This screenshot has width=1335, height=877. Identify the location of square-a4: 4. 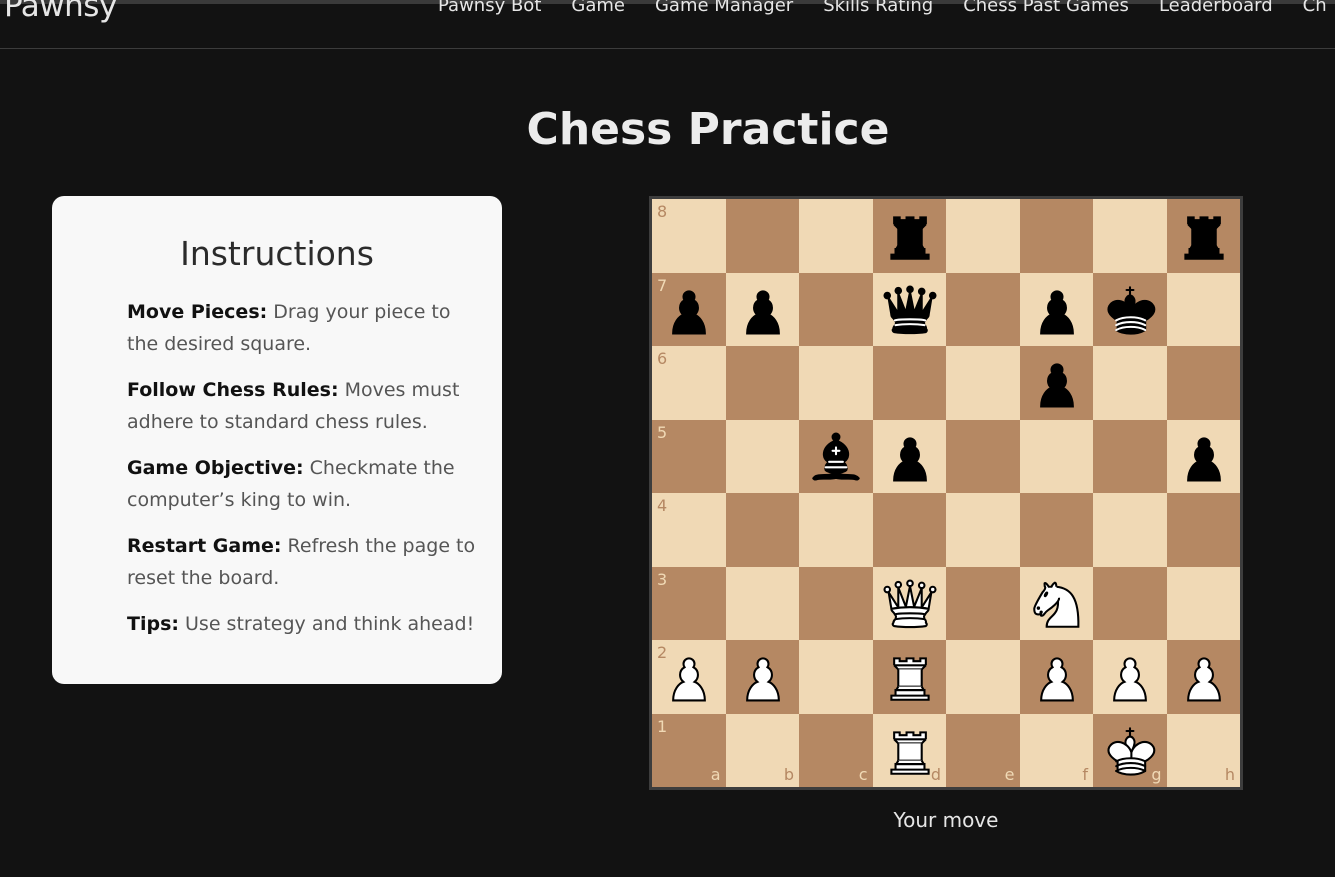
(689, 530).